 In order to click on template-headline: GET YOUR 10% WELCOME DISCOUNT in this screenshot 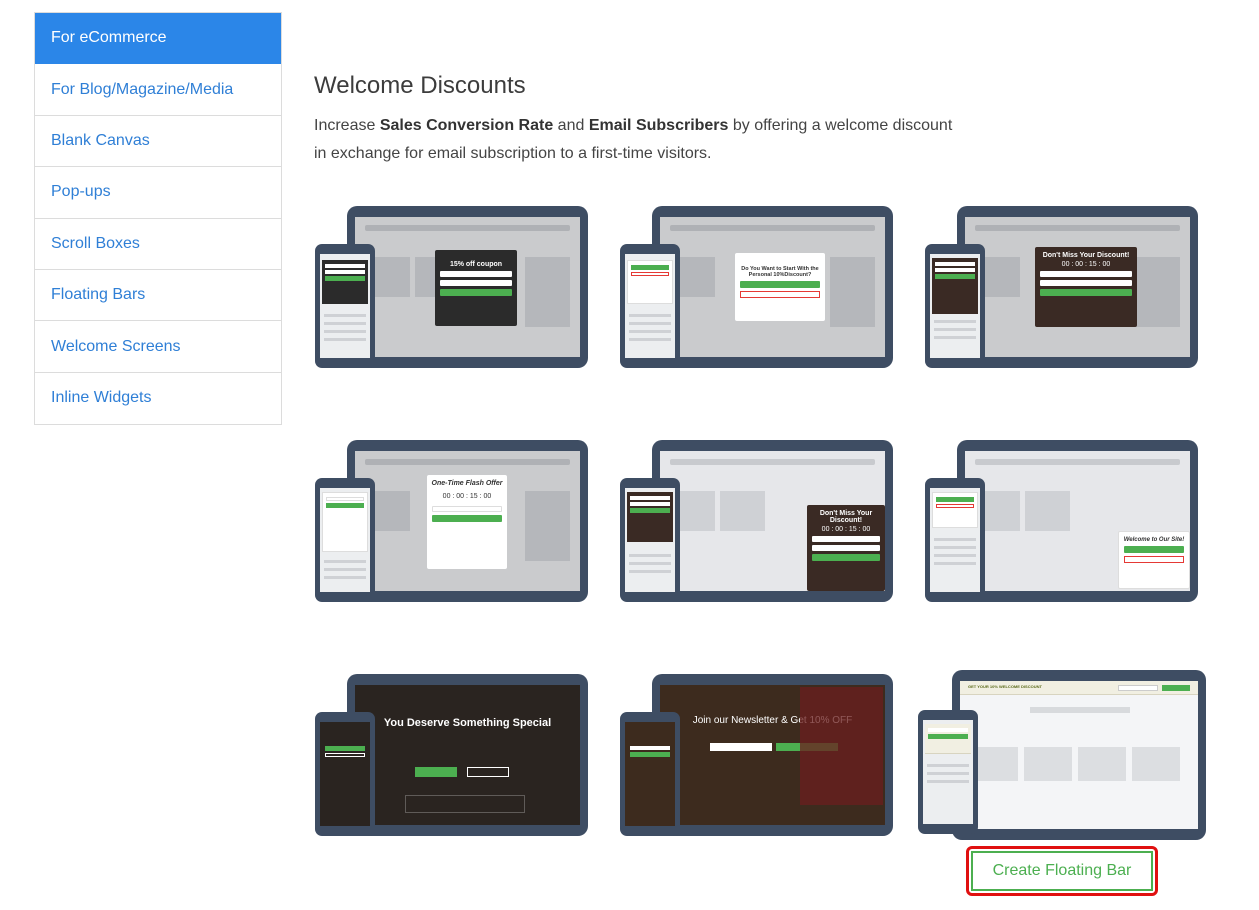, I will do `click(1005, 686)`.